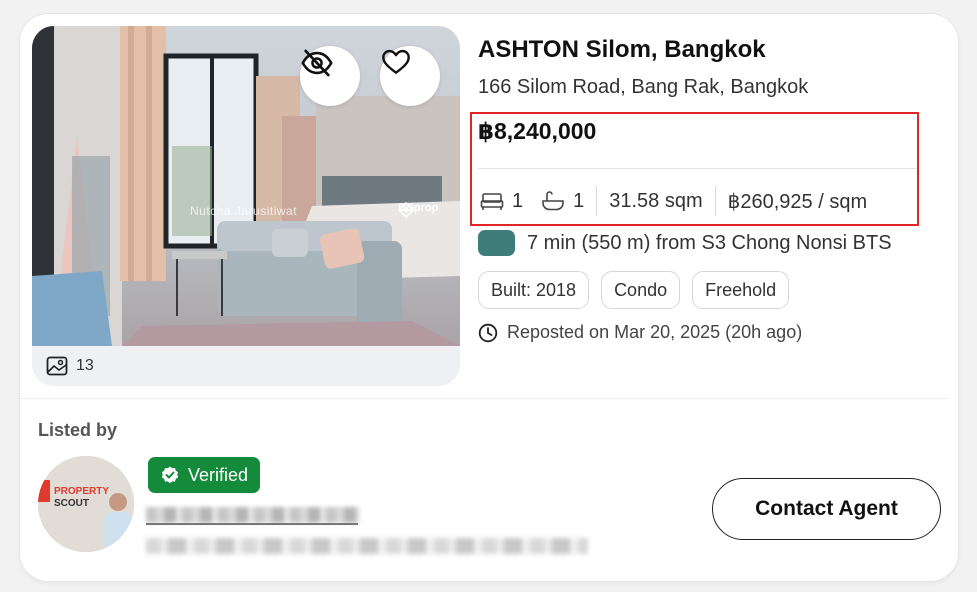 The width and height of the screenshot is (977, 592). What do you see at coordinates (71, 503) in the screenshot?
I see `svg-text: SCOUT` at bounding box center [71, 503].